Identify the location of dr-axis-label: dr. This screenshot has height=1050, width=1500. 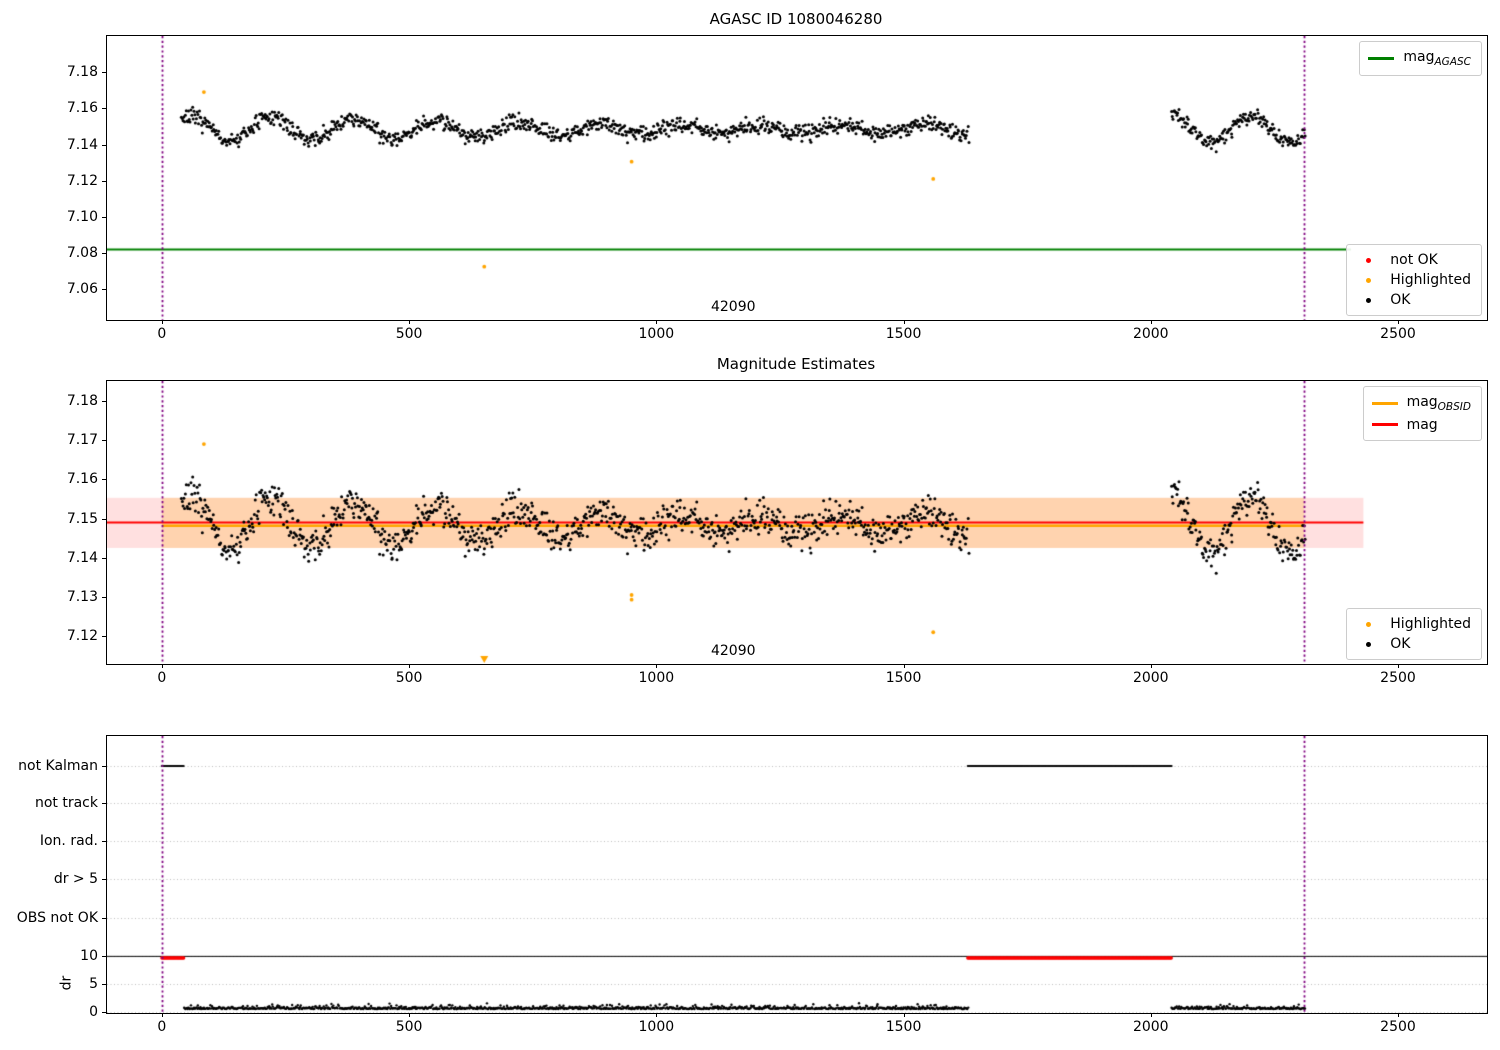
(66, 983).